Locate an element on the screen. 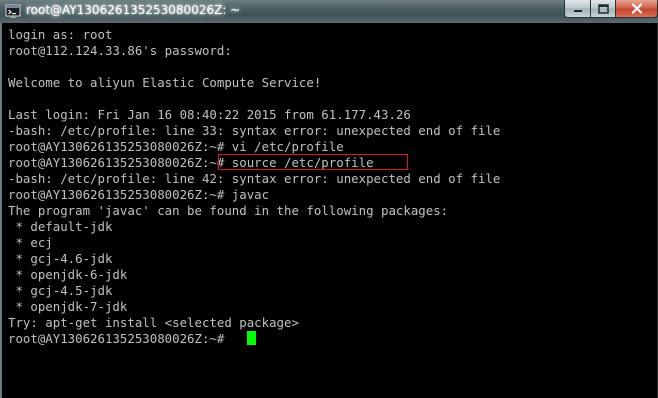 The image size is (658, 398). close-button is located at coordinates (636, 9).